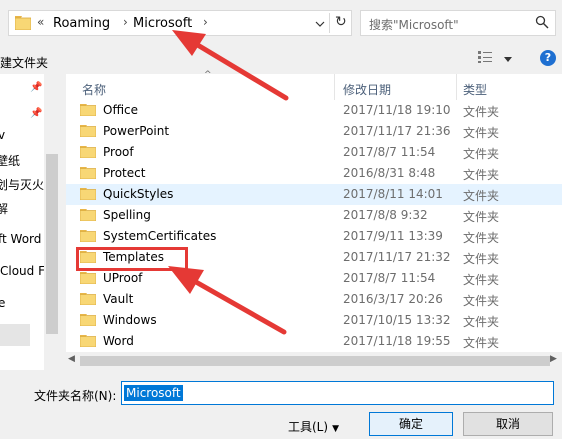 The height and width of the screenshot is (439, 562). I want to click on nav-scrollbar, so click(52, 222).